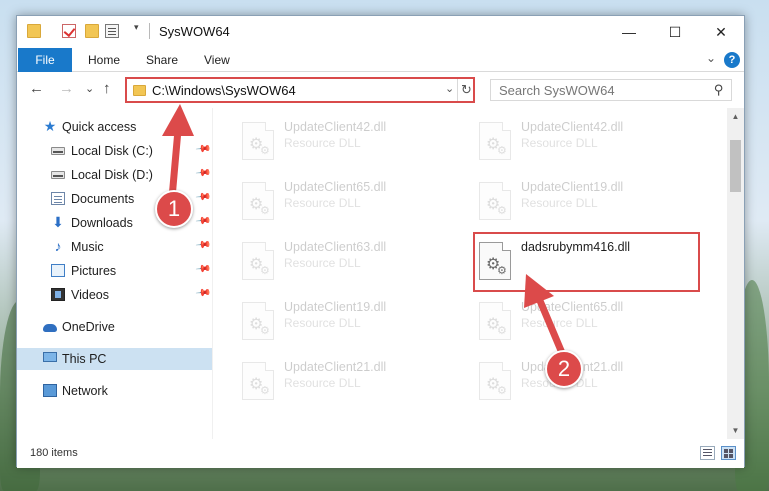 The width and height of the screenshot is (769, 491). I want to click on scroll-up-icon: ▲, so click(735, 116).